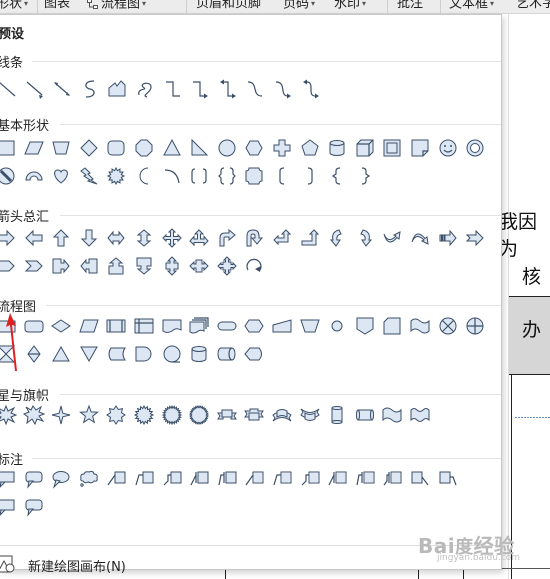 The image size is (550, 579). What do you see at coordinates (172, 326) in the screenshot?
I see `shape-f-document-icon` at bounding box center [172, 326].